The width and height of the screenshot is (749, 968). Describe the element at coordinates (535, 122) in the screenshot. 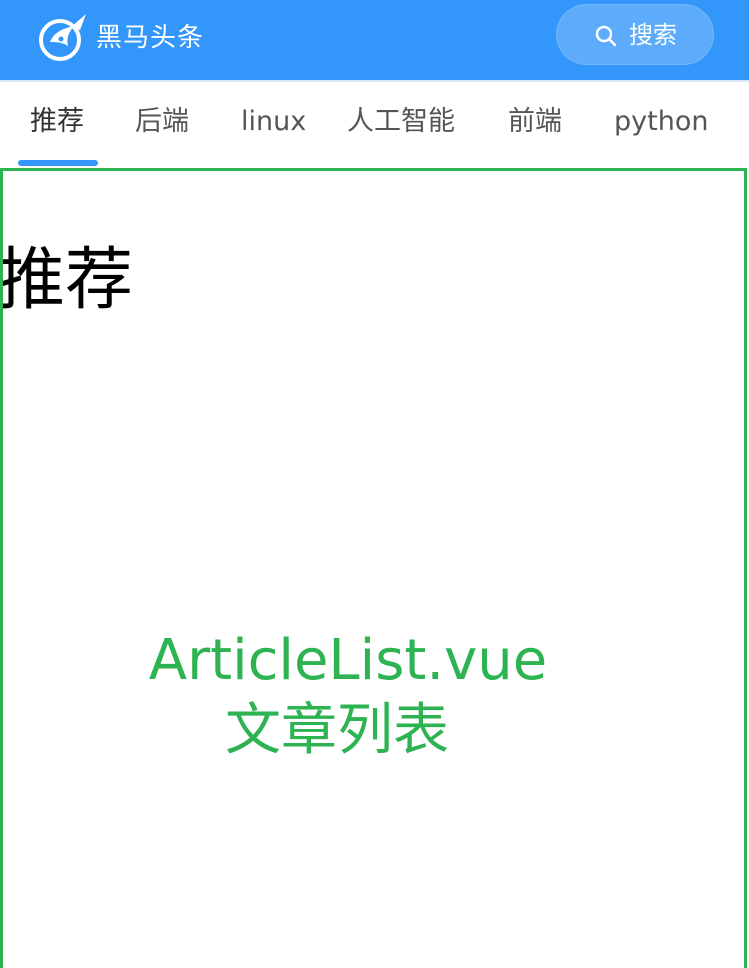

I see `tab-frontend: 前端` at that location.